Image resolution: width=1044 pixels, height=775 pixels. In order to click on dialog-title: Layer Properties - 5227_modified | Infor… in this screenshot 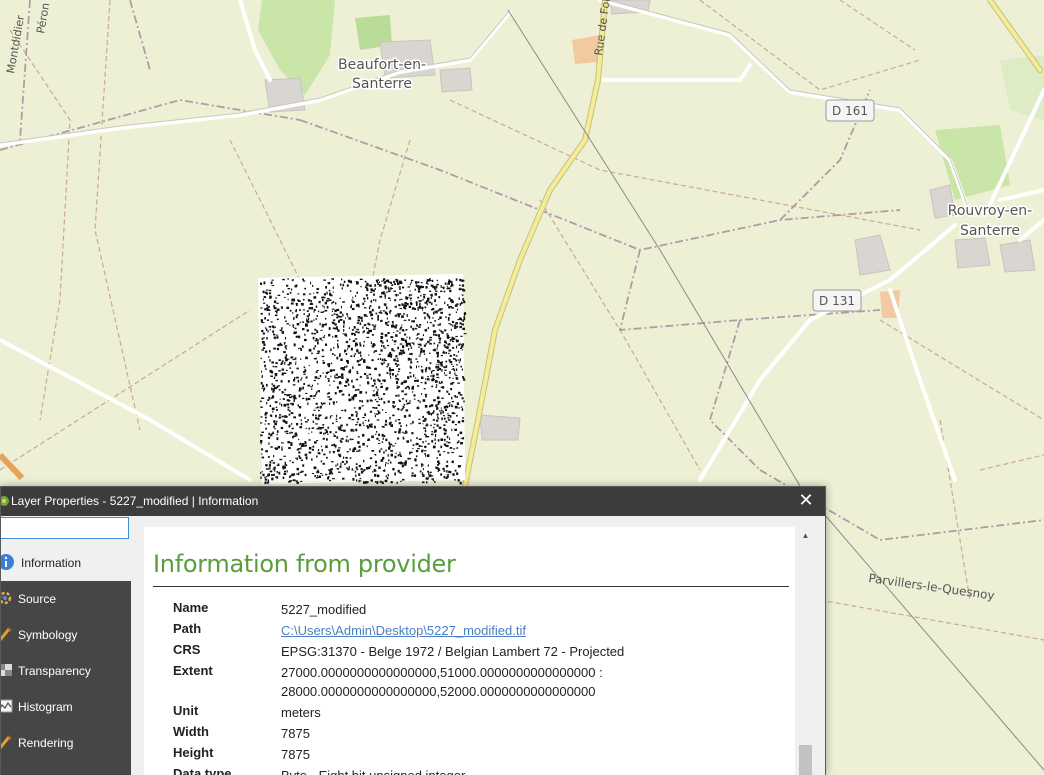, I will do `click(135, 501)`.